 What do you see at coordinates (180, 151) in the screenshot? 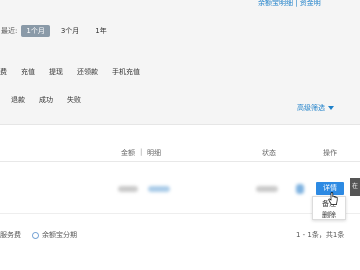
I see `table-header: 金额 | 明细 状态 操作` at bounding box center [180, 151].